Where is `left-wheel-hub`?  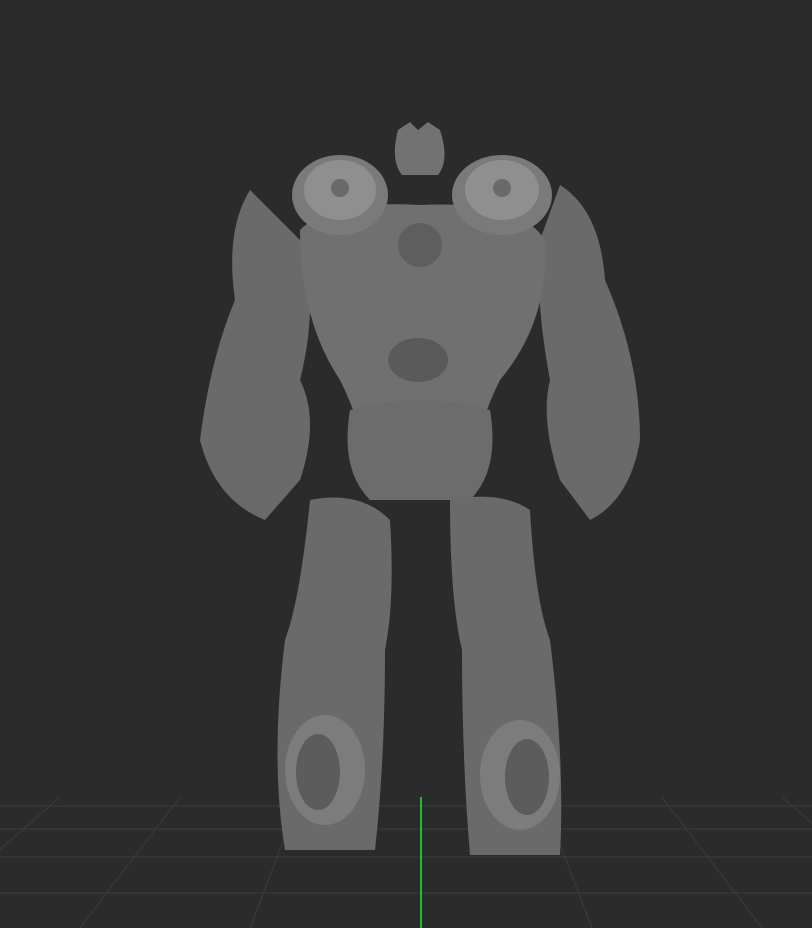
left-wheel-hub is located at coordinates (318, 772).